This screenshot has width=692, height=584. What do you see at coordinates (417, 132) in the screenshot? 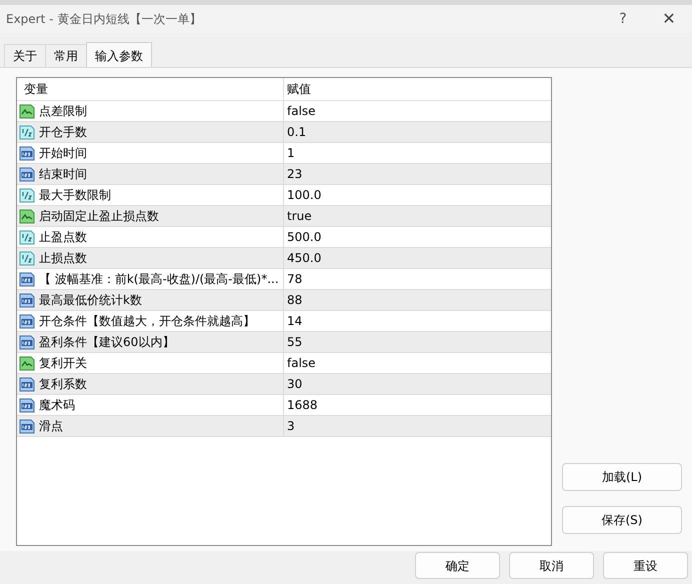
I see `parameter-value: 0.1` at bounding box center [417, 132].